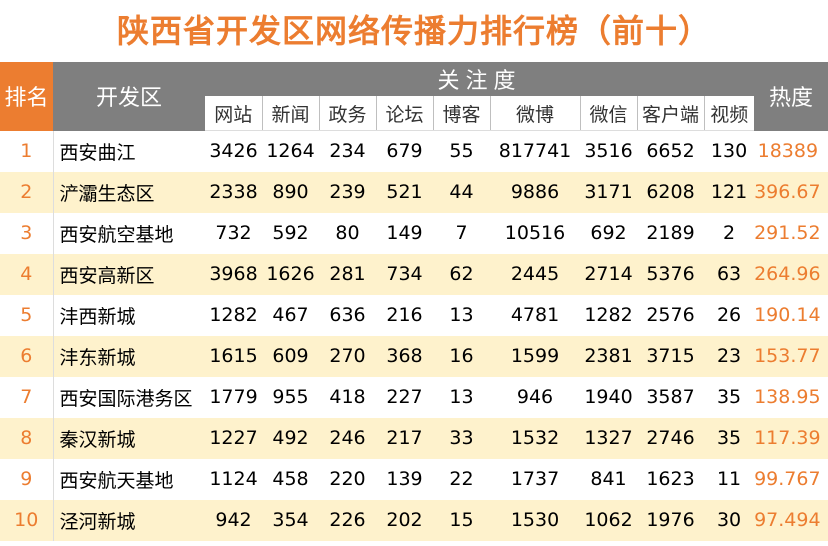 Image resolution: width=828 pixels, height=546 pixels. What do you see at coordinates (608, 192) in the screenshot?
I see `wechat-cell: 3171` at bounding box center [608, 192].